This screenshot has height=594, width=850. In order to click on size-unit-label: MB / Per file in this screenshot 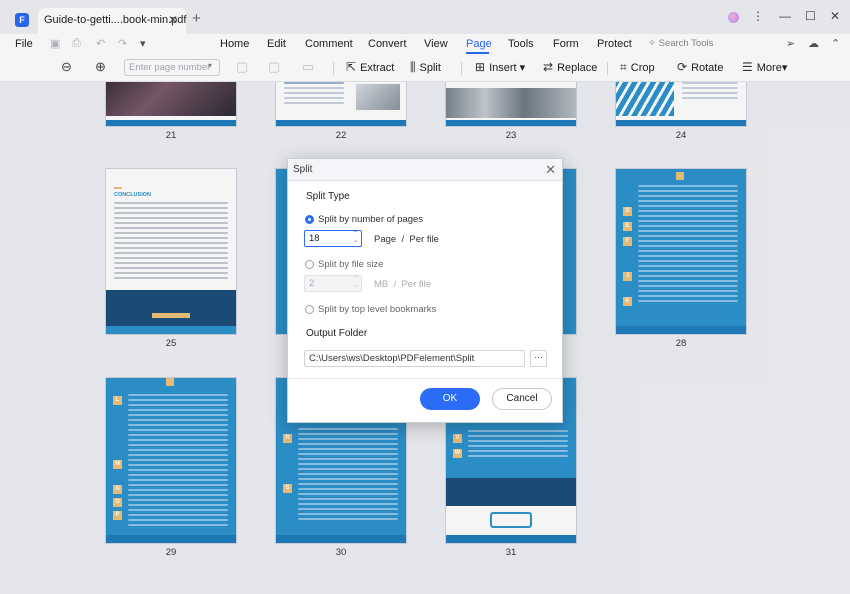, I will do `click(402, 284)`.